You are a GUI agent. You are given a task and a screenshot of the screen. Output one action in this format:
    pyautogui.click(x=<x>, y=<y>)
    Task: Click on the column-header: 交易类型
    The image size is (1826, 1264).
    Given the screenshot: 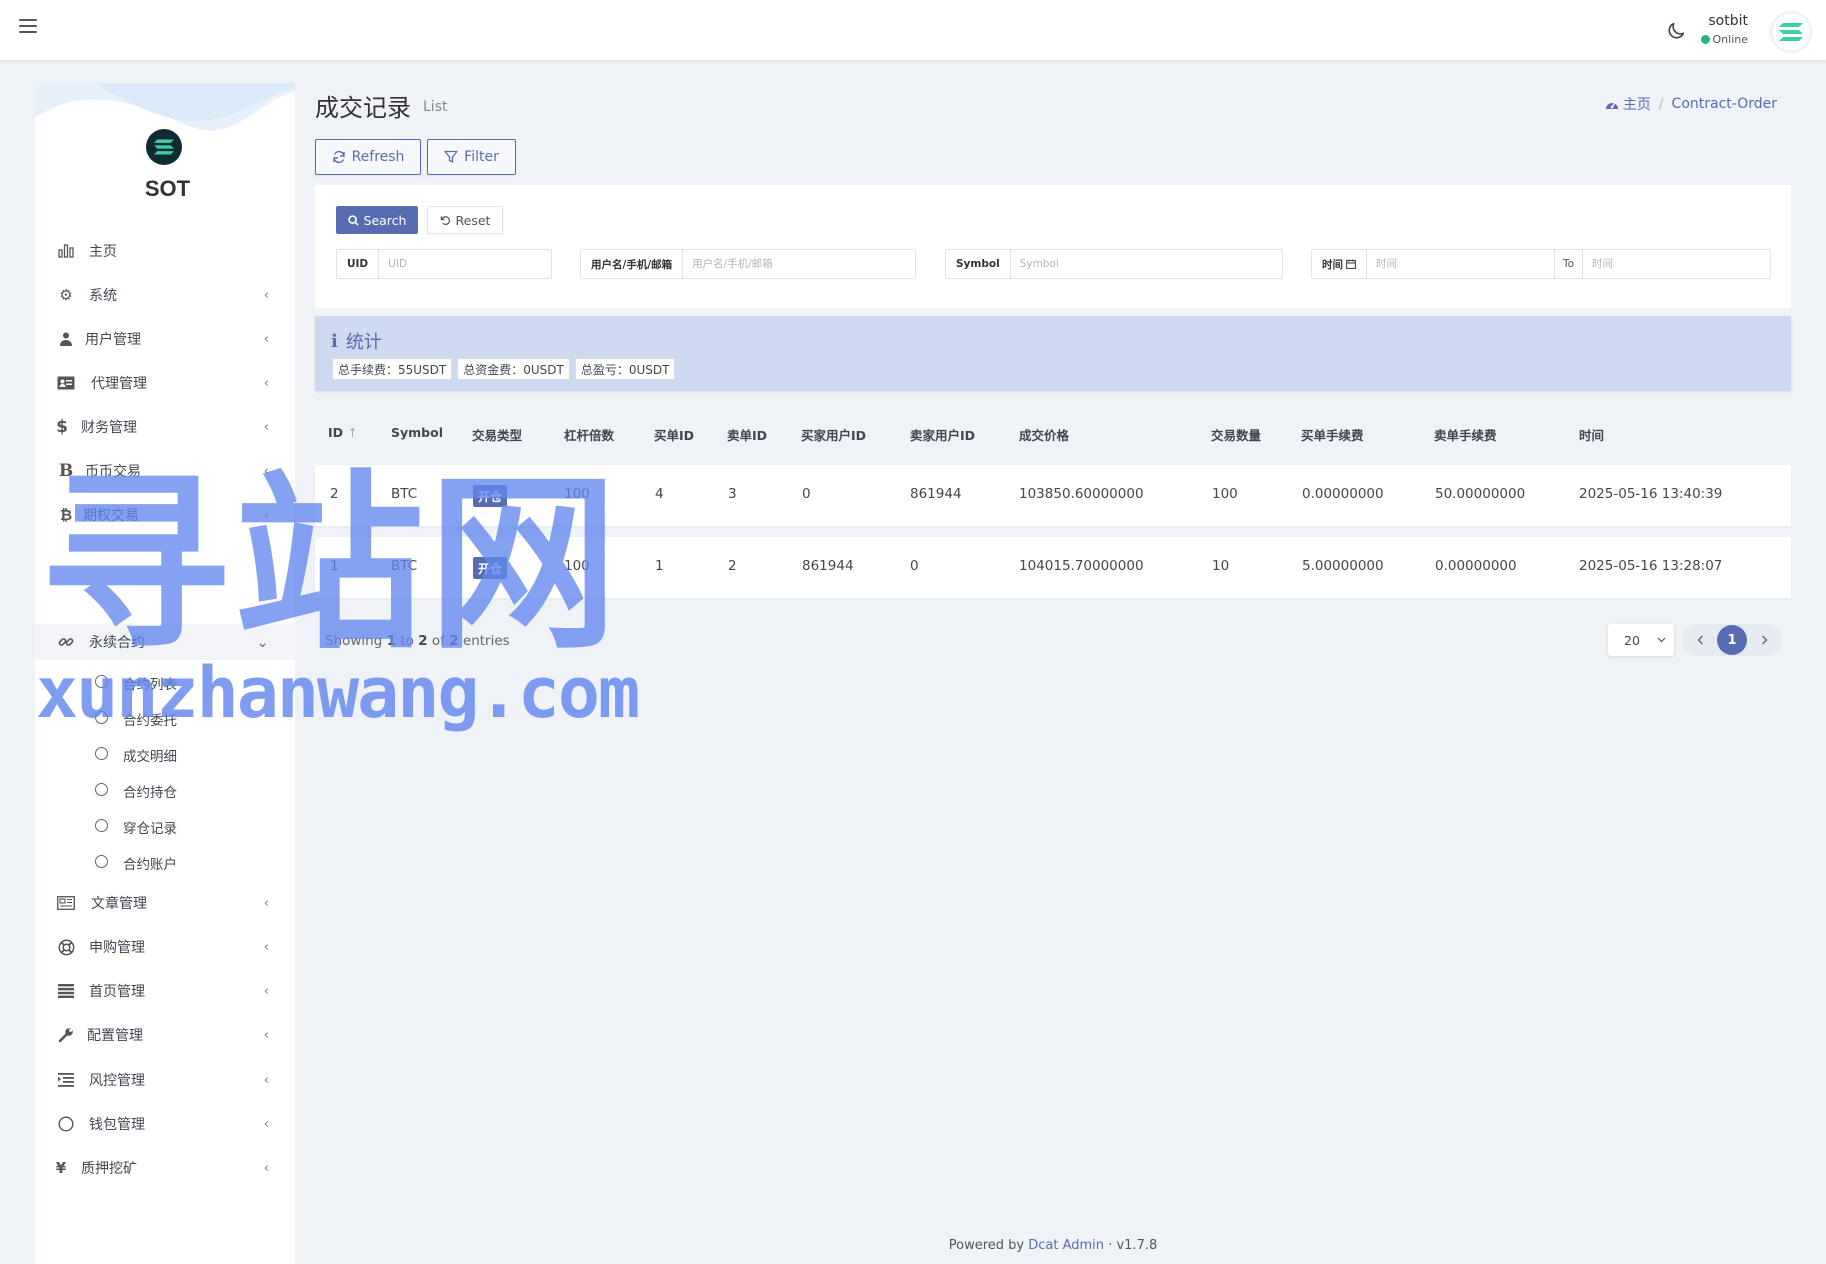 What is the action you would take?
    pyautogui.click(x=497, y=435)
    